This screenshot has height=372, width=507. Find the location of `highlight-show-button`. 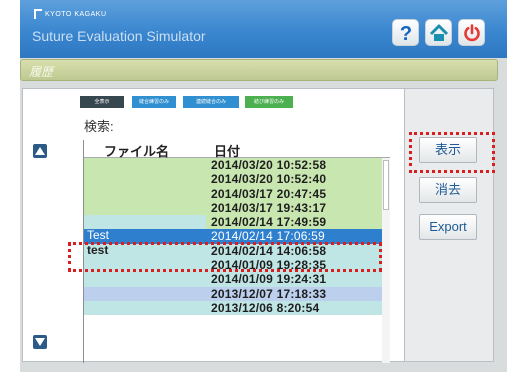

highlight-show-button is located at coordinates (452, 152).